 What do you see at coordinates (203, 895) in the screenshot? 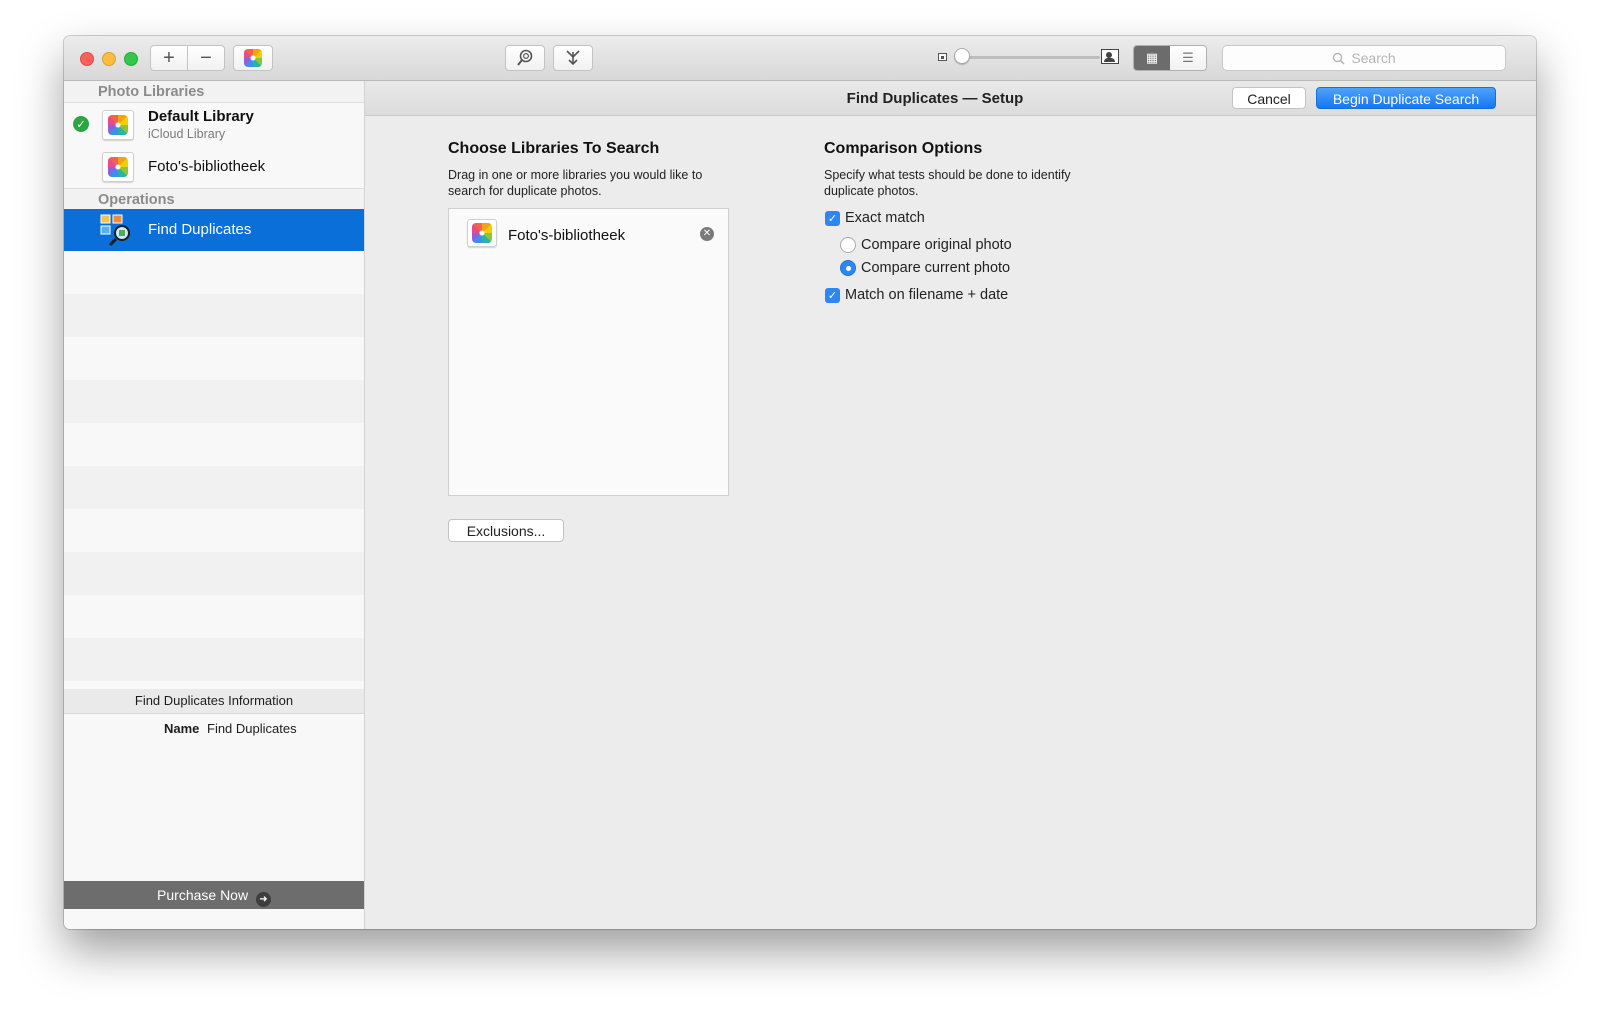
I see `purchase-label: Purchase Now` at bounding box center [203, 895].